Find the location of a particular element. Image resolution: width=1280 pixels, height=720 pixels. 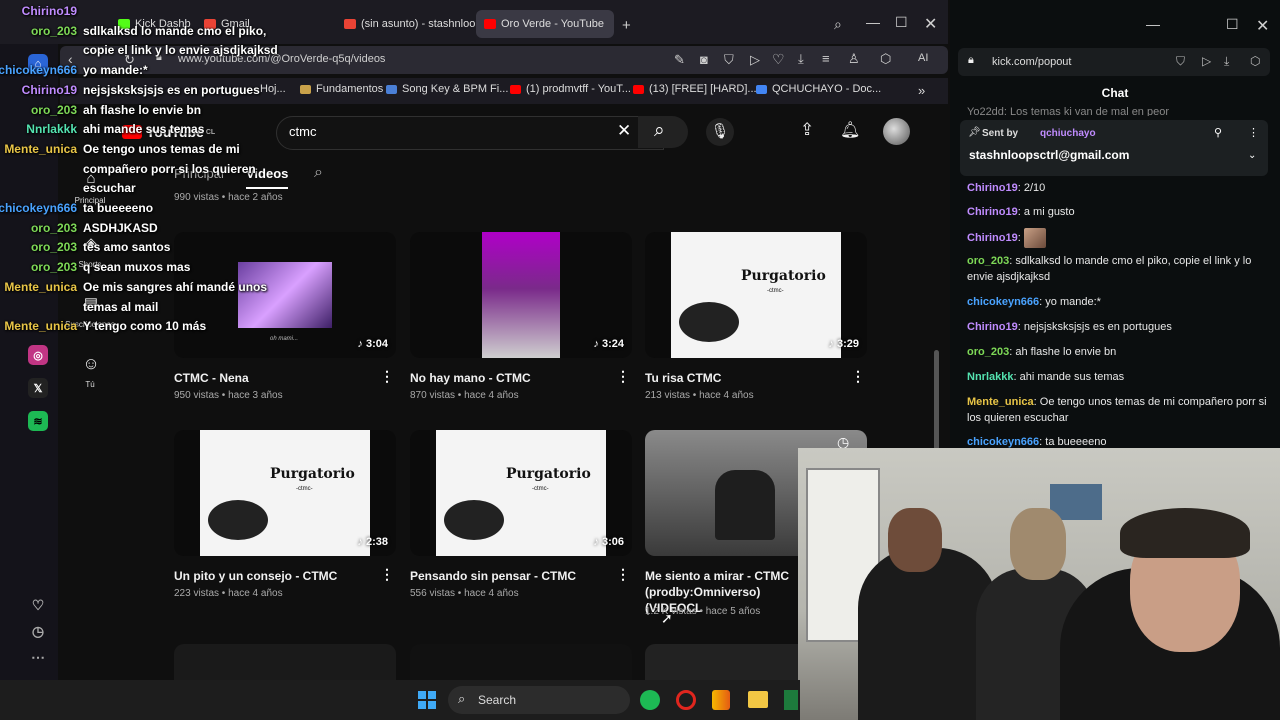

tab-youtube: Oro Verde - YouTube is located at coordinates (545, 24).